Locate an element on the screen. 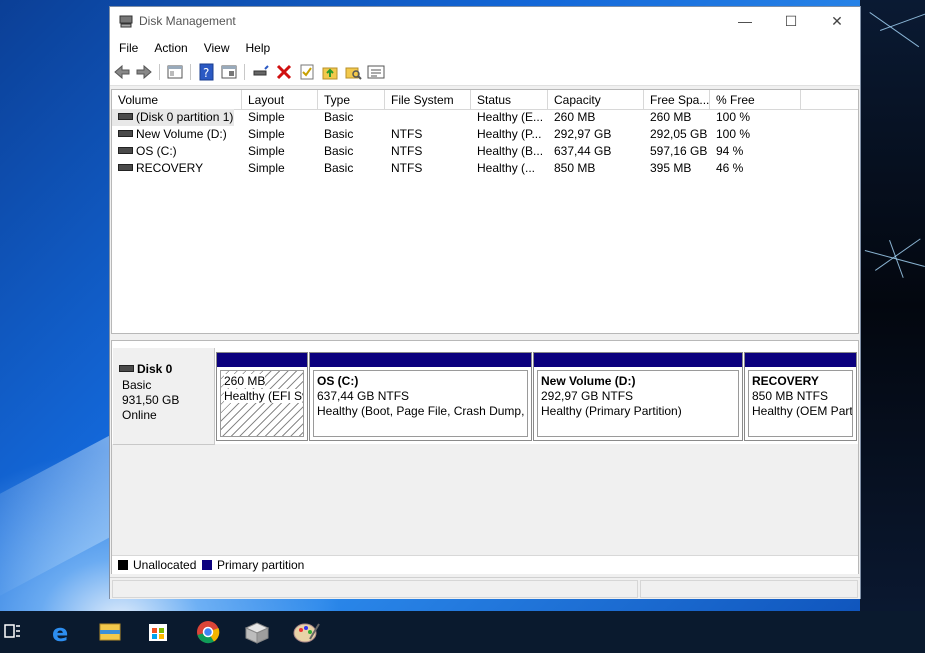 The image size is (925, 653). volume-name: RECOVERY is located at coordinates (170, 168).